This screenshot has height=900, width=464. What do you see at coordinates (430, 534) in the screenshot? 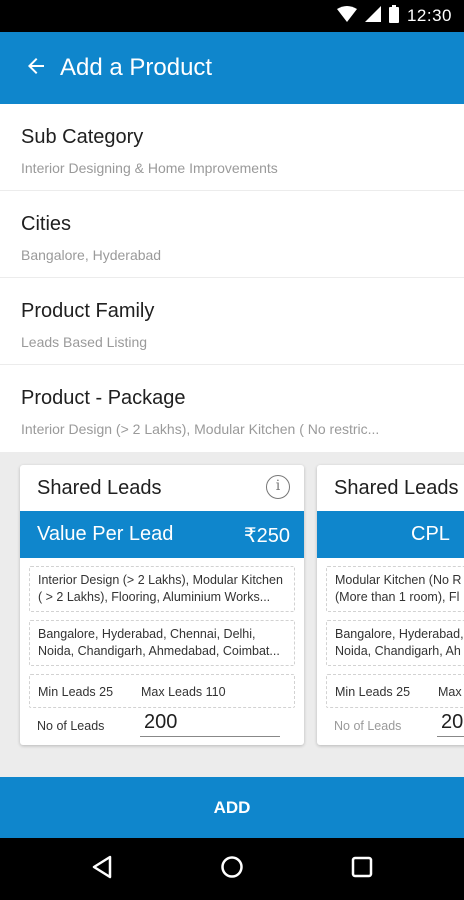
I see `price-label: CPL` at bounding box center [430, 534].